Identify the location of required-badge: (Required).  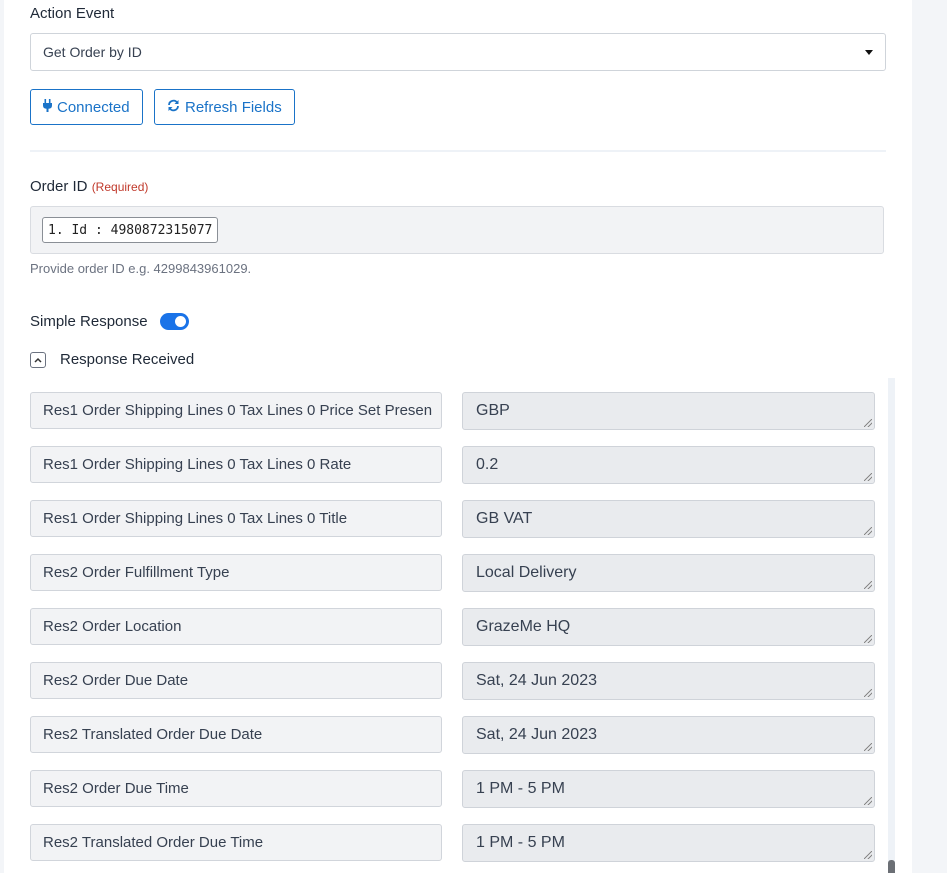
(120, 187).